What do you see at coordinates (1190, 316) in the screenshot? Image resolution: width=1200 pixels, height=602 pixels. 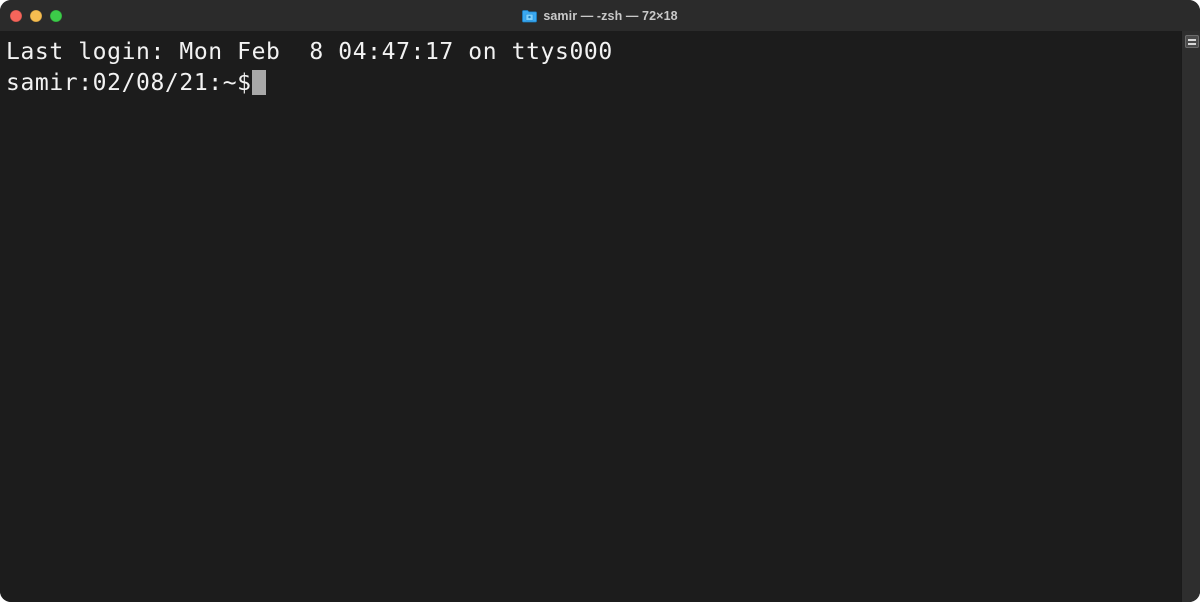 I see `vertical-scrollbar` at bounding box center [1190, 316].